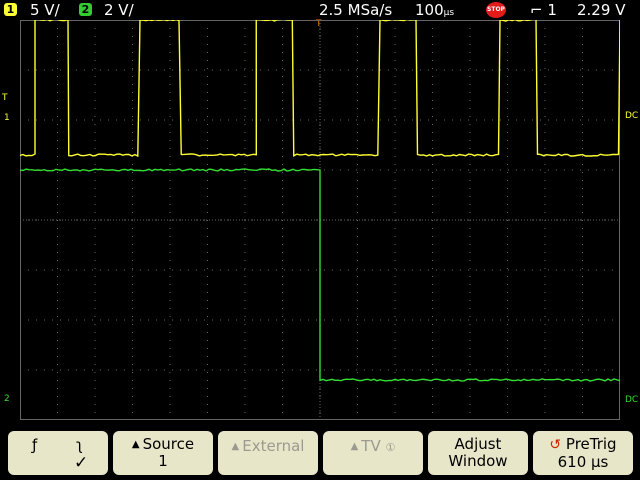 The width and height of the screenshot is (640, 480). I want to click on rotary-knob-icon: ↺, so click(555, 445).